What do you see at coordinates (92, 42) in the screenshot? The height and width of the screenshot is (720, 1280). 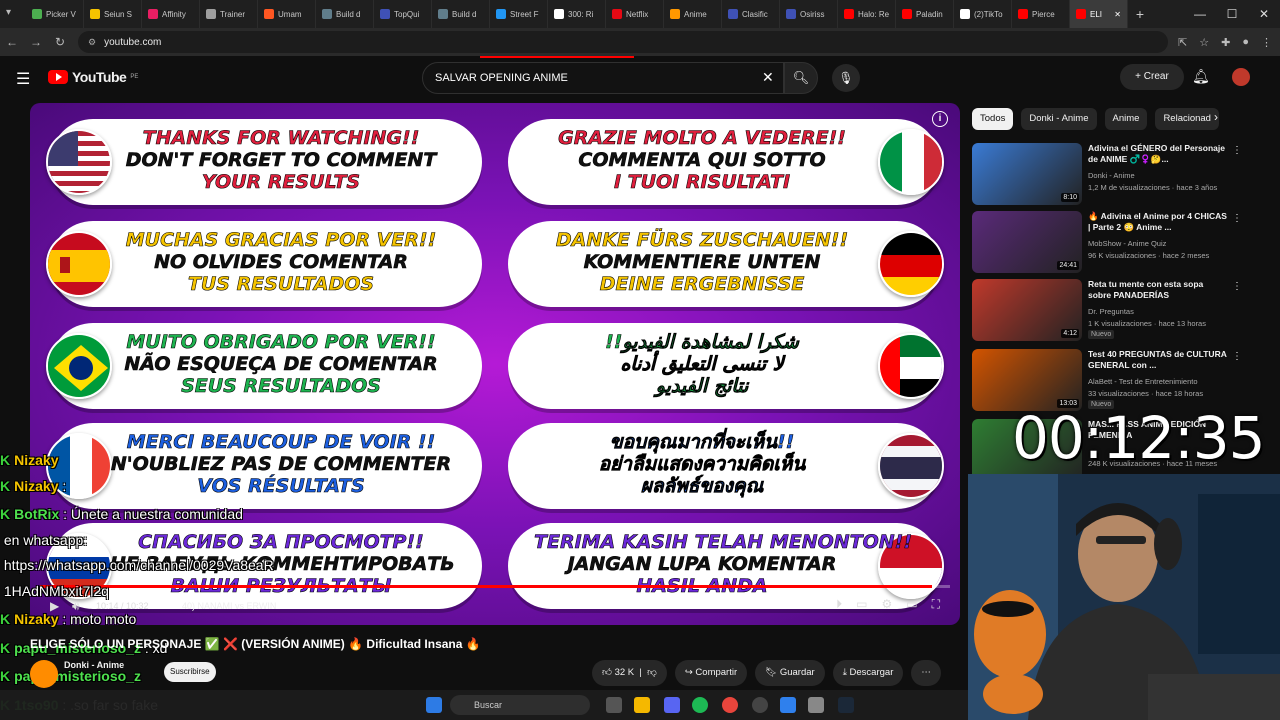 I see `site-info-icon: ⚙` at bounding box center [92, 42].